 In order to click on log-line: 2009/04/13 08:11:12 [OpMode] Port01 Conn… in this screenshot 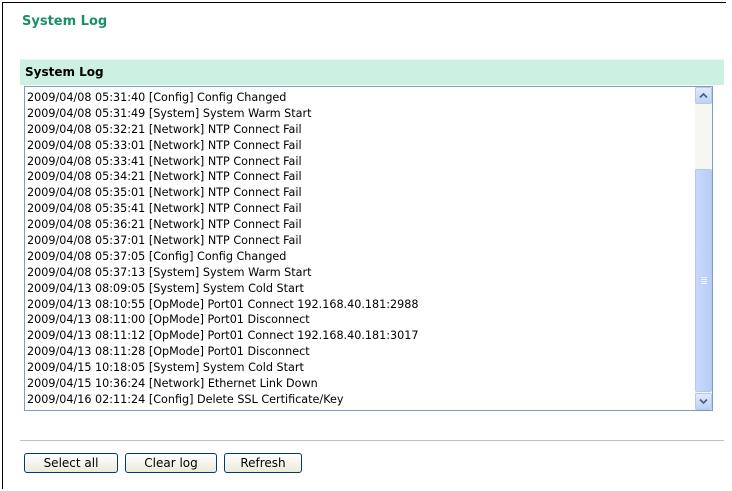, I will do `click(223, 336)`.